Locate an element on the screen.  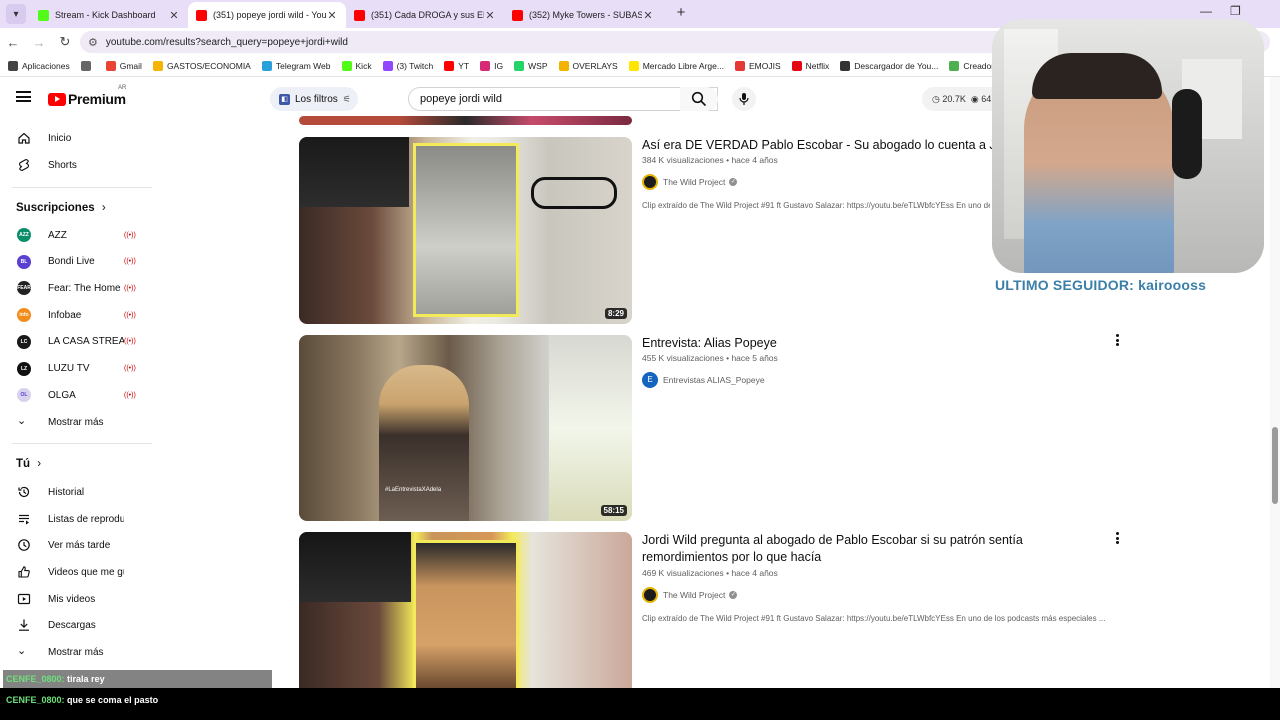
thumbnail-caption: #LaEntrevistaXAdela is located at coordinates (413, 490).